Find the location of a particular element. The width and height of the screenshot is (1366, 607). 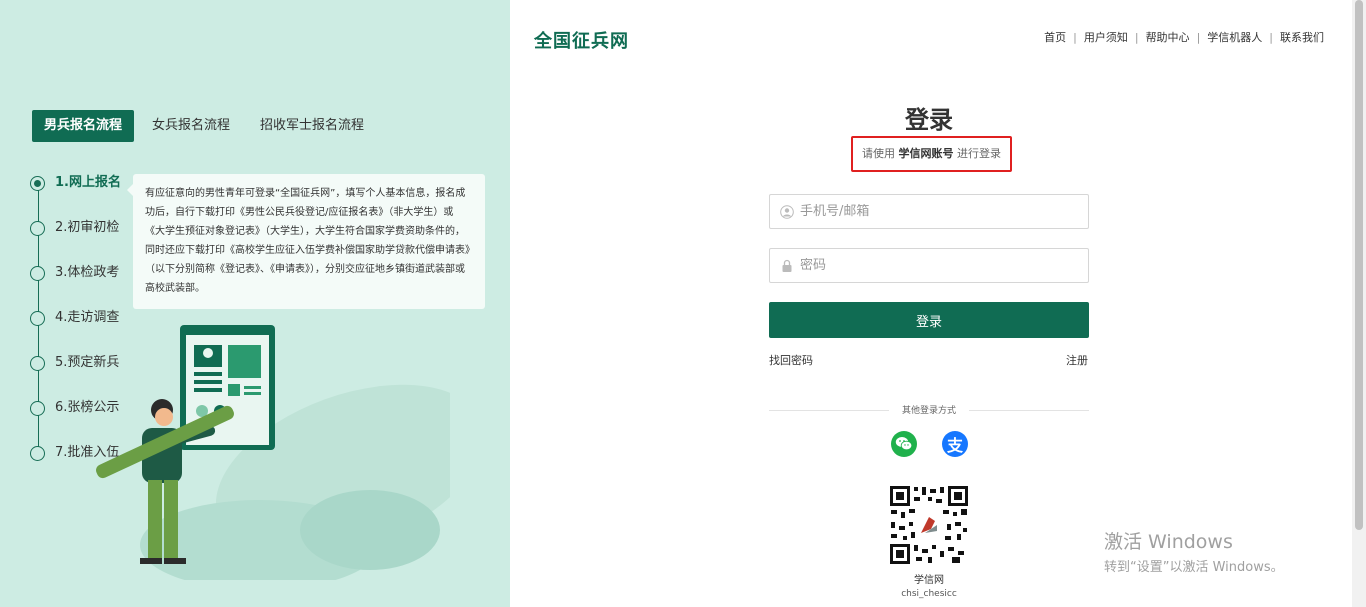

qr-code is located at coordinates (929, 525).